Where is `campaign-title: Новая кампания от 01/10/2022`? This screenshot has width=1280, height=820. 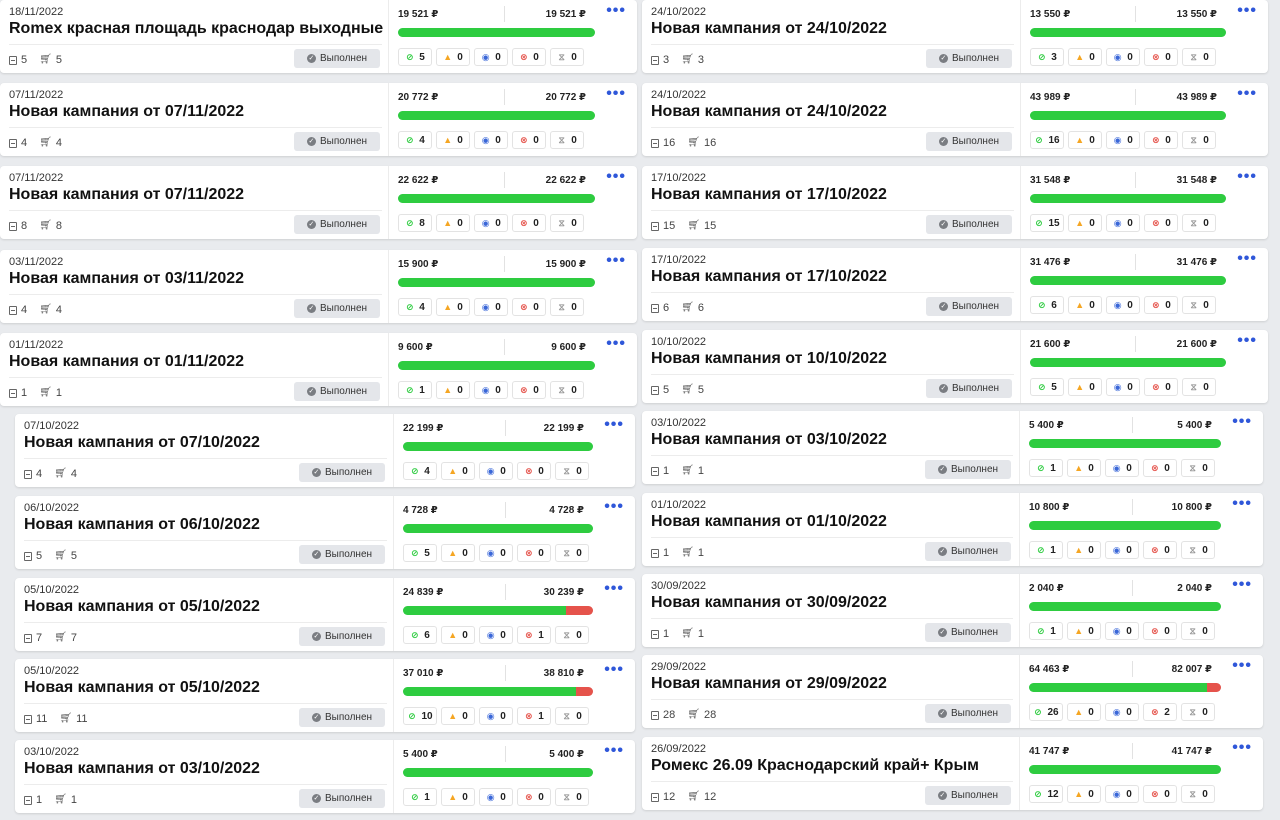 campaign-title: Новая кампания от 01/10/2022 is located at coordinates (769, 522).